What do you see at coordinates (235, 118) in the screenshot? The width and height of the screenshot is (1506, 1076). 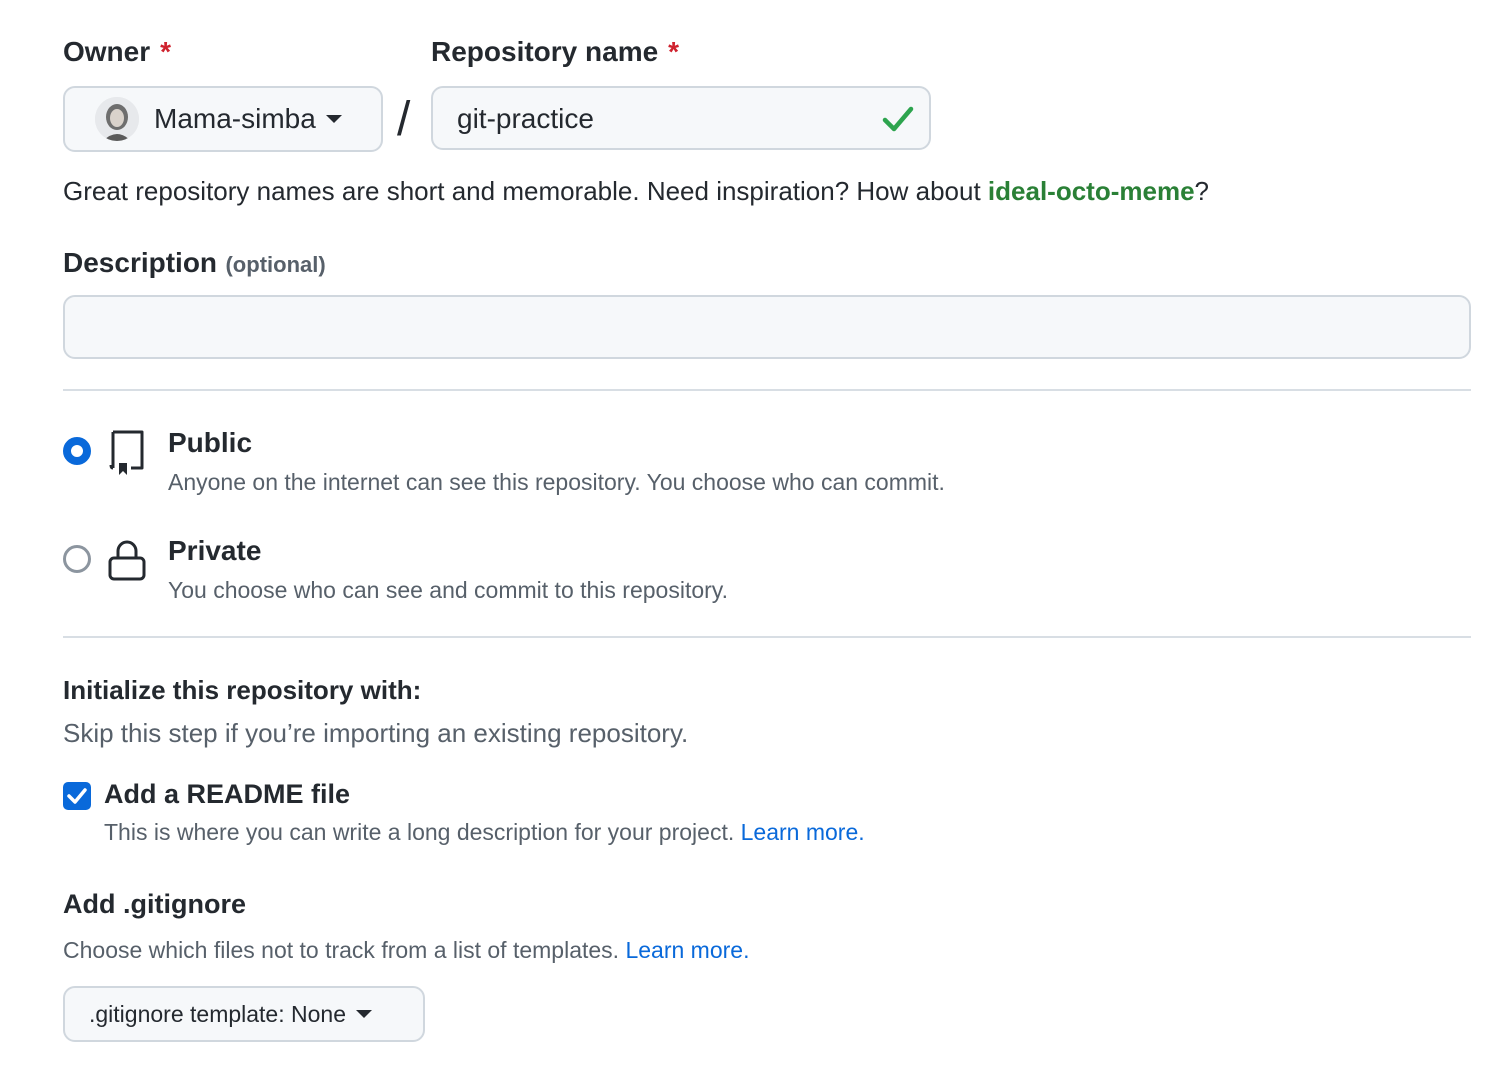 I see `owner-name: Mama-simba` at bounding box center [235, 118].